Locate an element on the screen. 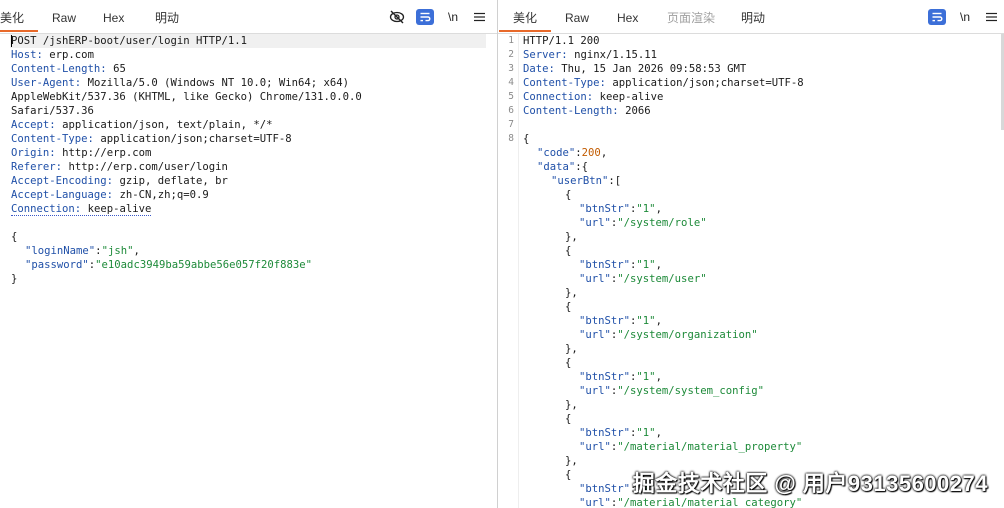  tab-page-render: 页面渲染 is located at coordinates (691, 18).